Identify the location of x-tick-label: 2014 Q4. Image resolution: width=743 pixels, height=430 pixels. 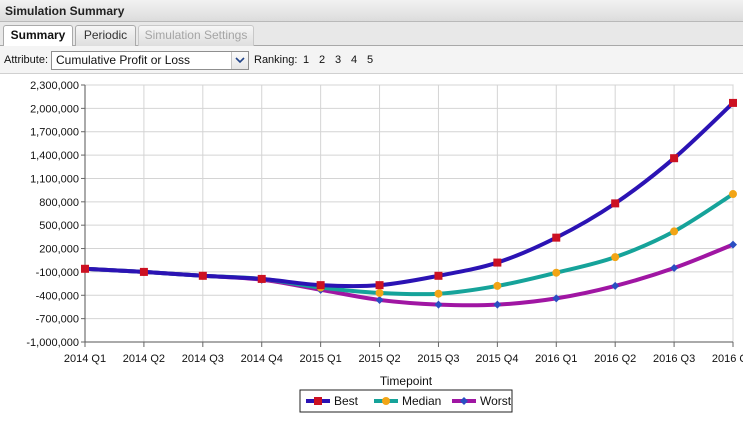
(262, 359).